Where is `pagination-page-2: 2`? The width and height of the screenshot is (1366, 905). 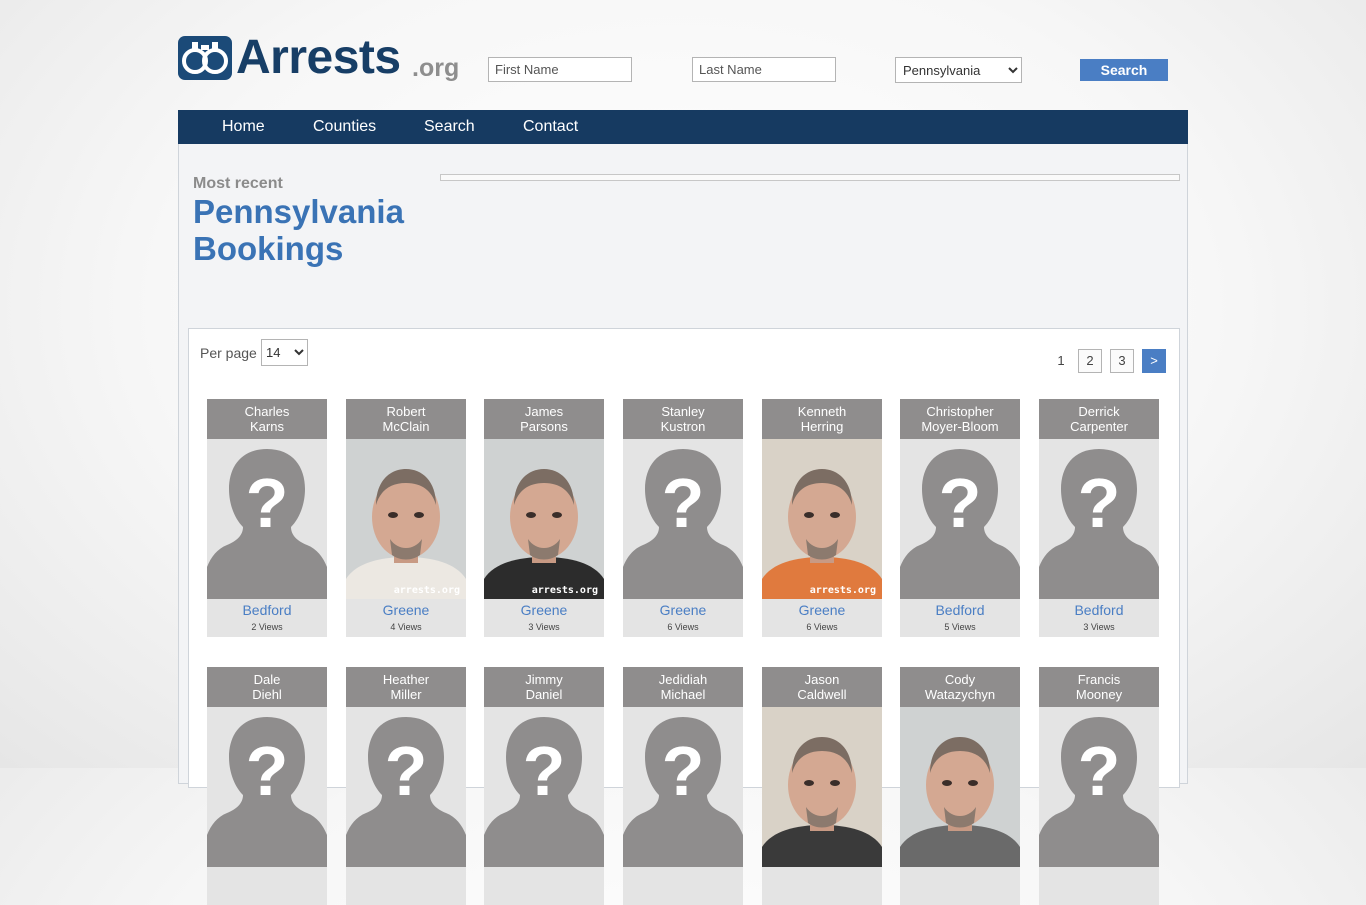 pagination-page-2: 2 is located at coordinates (1090, 361).